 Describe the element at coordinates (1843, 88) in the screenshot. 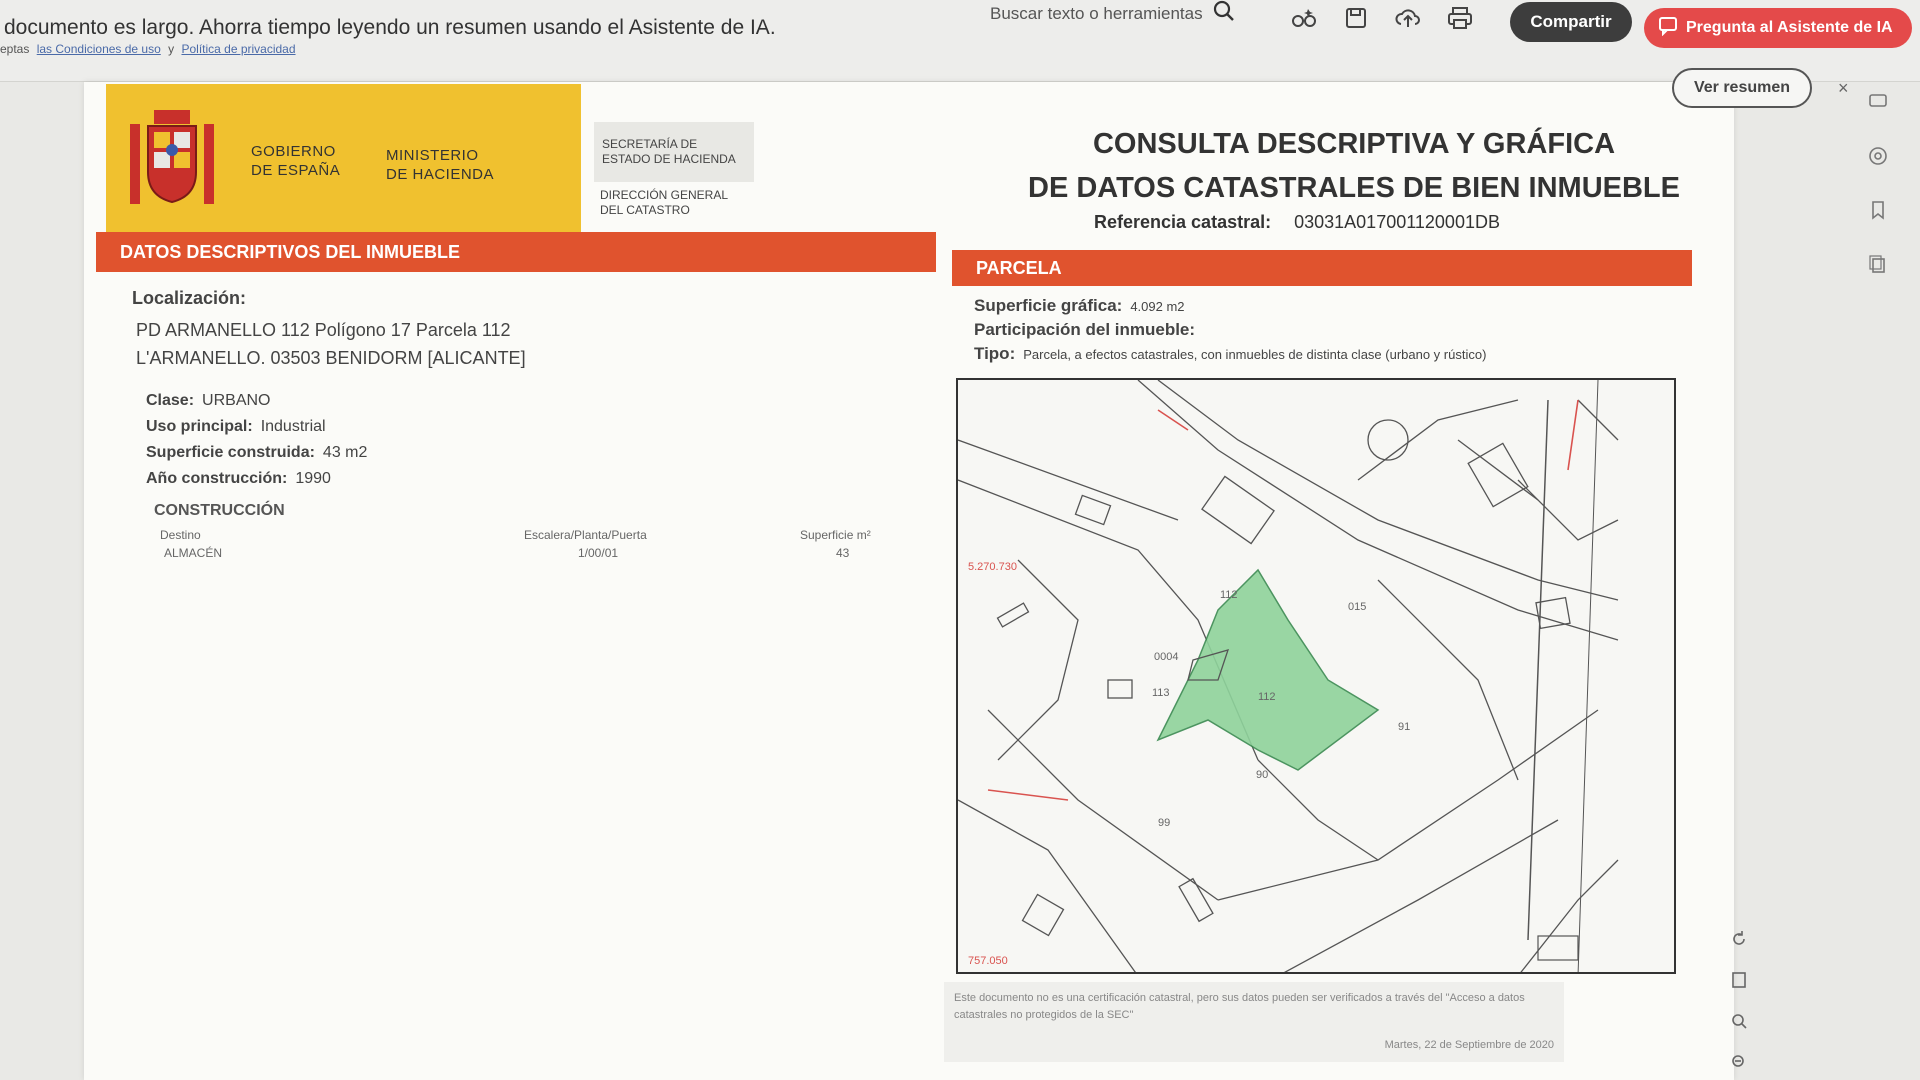

I see `close-summary-icon: ×` at that location.